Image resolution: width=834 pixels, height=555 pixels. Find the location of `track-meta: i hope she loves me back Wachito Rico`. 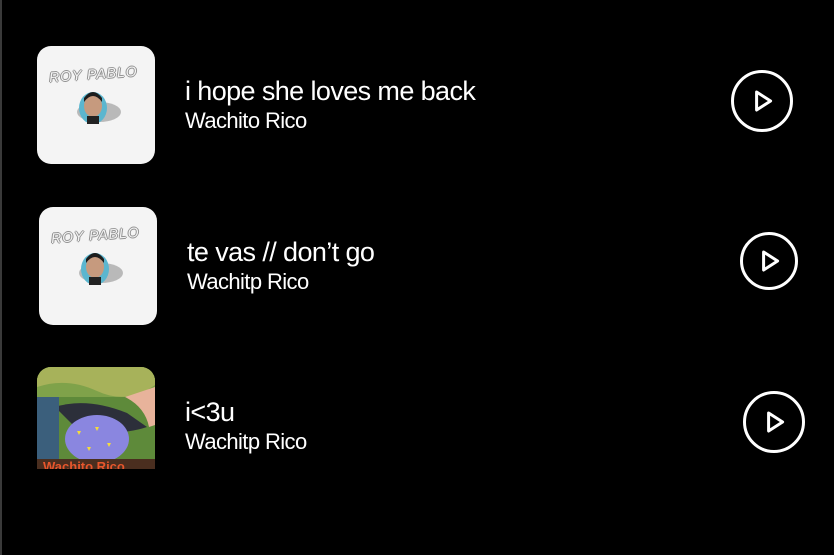

track-meta: i hope she loves me back Wachito Rico is located at coordinates (330, 105).